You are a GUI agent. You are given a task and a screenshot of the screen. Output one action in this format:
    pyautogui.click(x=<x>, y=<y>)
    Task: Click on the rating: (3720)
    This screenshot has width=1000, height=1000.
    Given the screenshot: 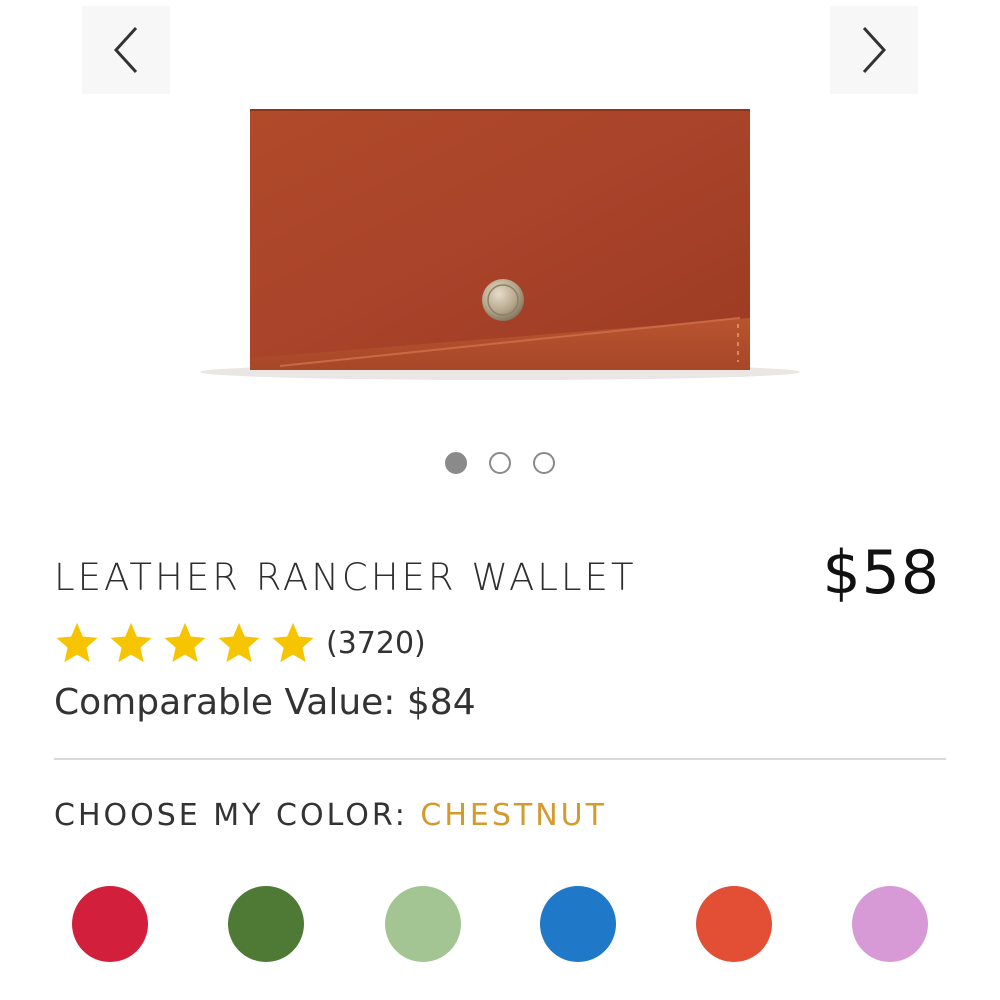 What is the action you would take?
    pyautogui.click(x=240, y=643)
    